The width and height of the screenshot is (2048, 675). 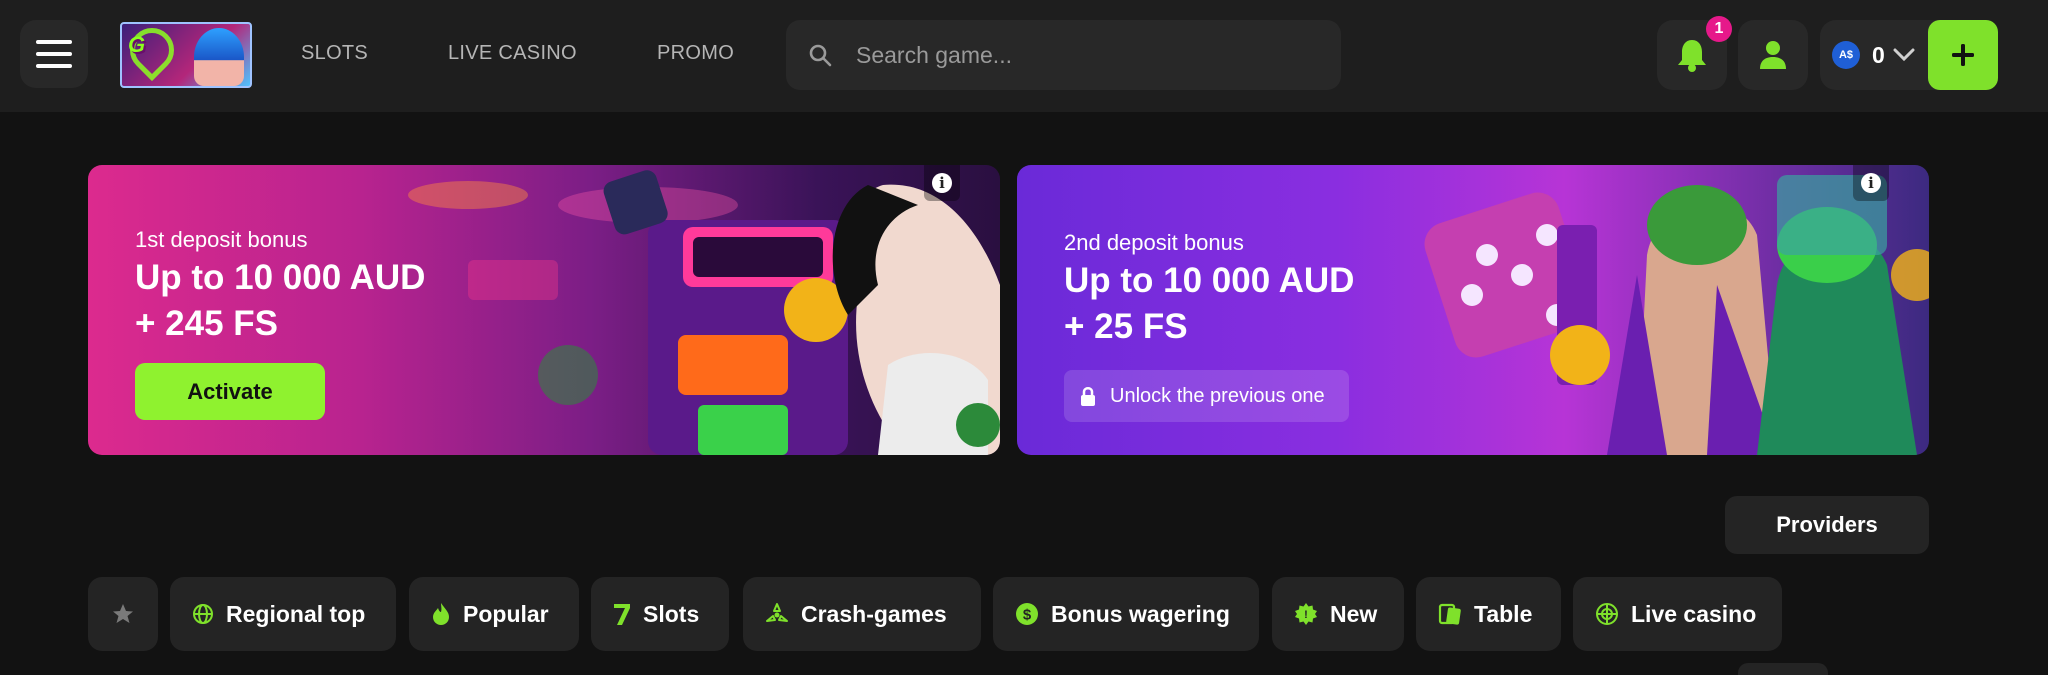 I want to click on chip-label: Live casino, so click(x=1694, y=613).